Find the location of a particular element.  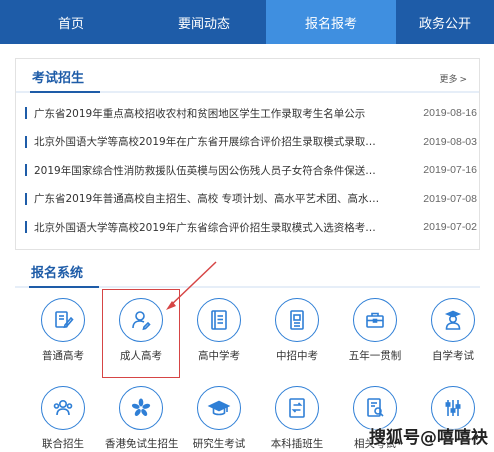

nav-news: 要闻动态 is located at coordinates (204, 22).